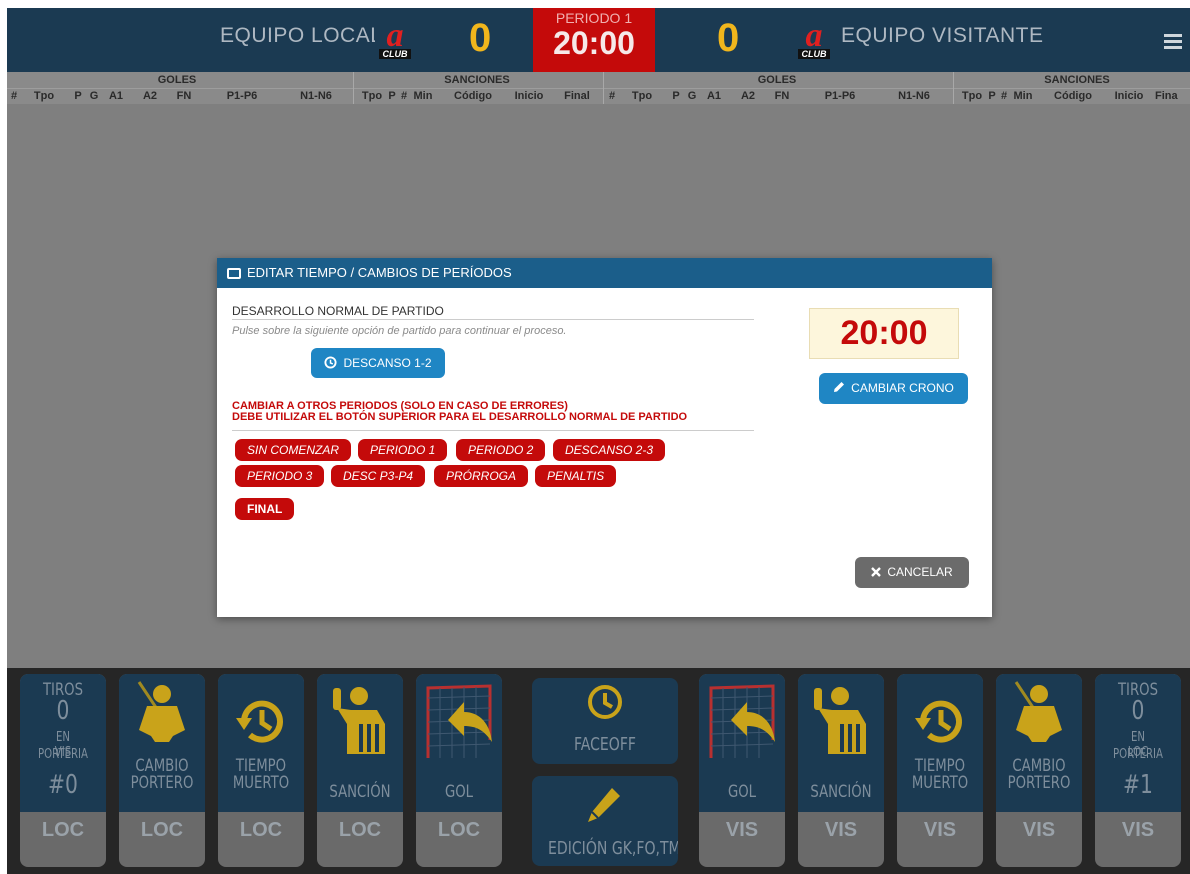  What do you see at coordinates (481, 476) in the screenshot?
I see `period-prorroga-button: PRÓRROGA` at bounding box center [481, 476].